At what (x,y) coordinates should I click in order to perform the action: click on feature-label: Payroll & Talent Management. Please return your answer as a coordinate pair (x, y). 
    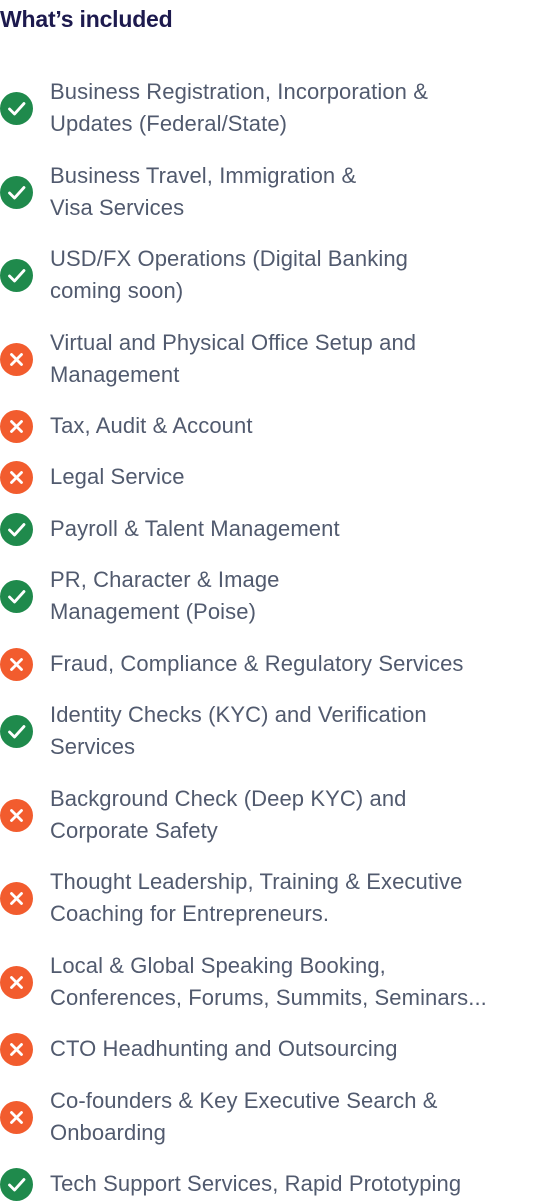
    Looking at the image, I should click on (195, 528).